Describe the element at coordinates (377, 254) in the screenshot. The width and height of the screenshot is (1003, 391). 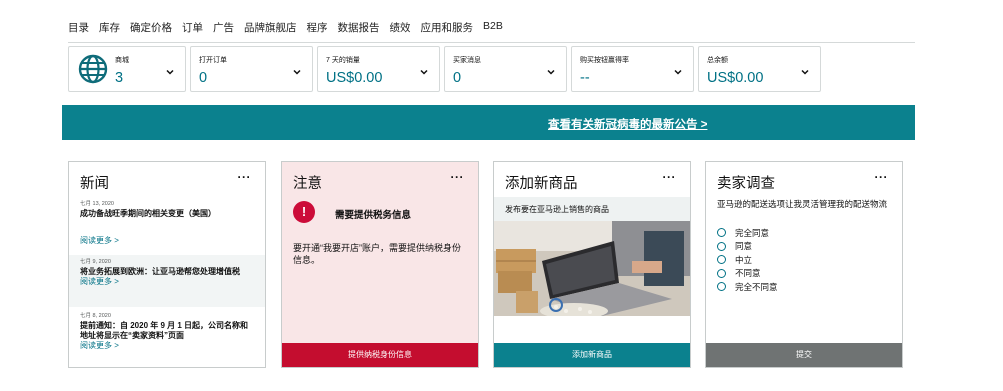
I see `notice-body: 要开通“我要开店”账户，需要提供纳税身份信息。` at that location.